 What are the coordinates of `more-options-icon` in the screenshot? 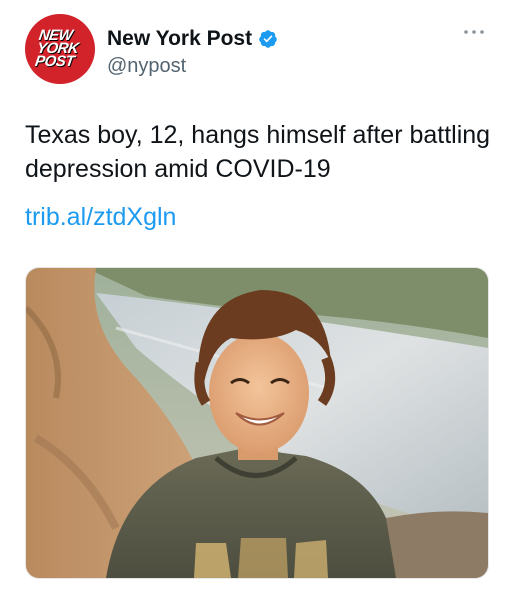 It's located at (474, 32).